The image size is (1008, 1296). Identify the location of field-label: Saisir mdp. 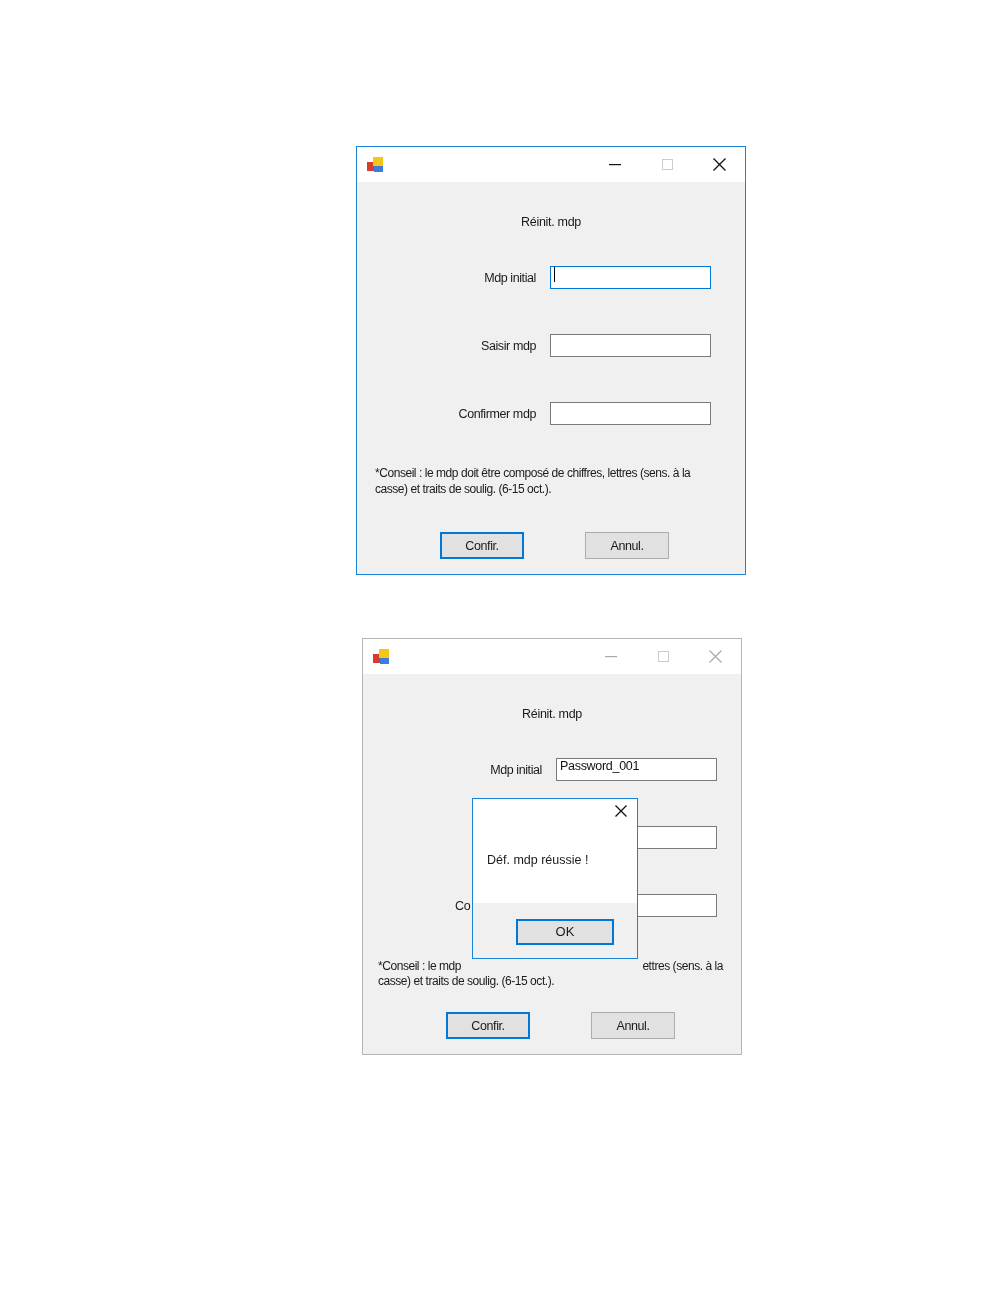
(507, 345).